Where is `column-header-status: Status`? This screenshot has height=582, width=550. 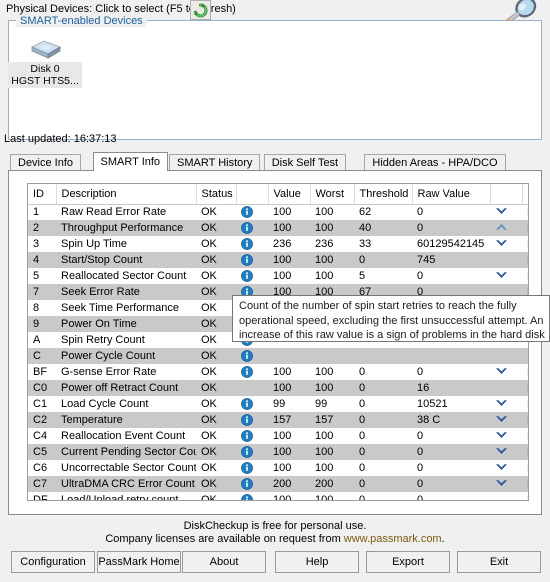 column-header-status: Status is located at coordinates (216, 194).